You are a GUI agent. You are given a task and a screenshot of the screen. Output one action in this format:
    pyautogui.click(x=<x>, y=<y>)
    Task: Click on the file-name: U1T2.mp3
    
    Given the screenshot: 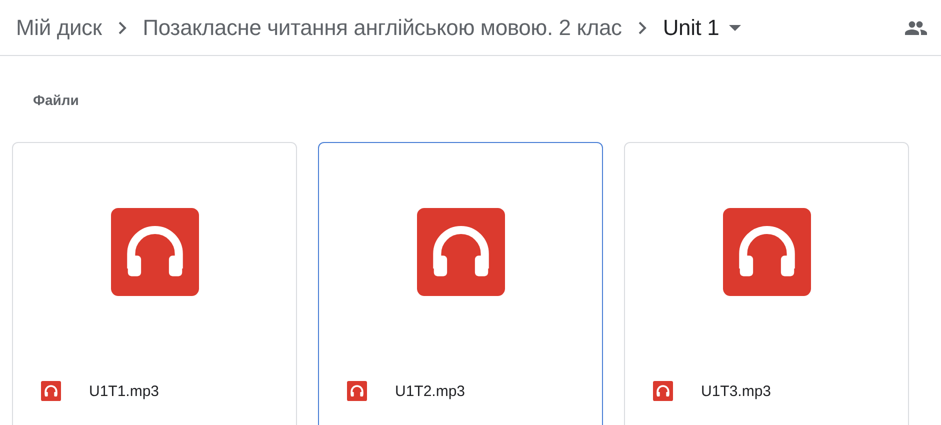 What is the action you would take?
    pyautogui.click(x=430, y=391)
    